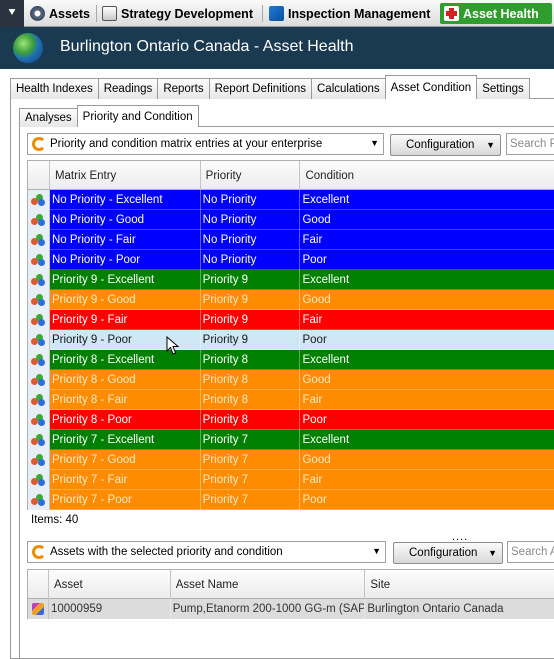 The height and width of the screenshot is (659, 554). I want to click on tab-readings: Readings, so click(128, 88).